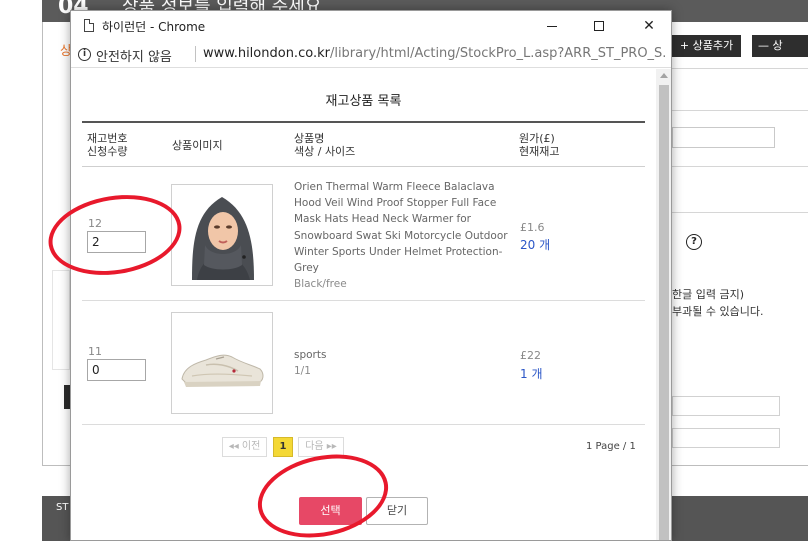 This screenshot has height=541, width=808. Describe the element at coordinates (244, 447) in the screenshot. I see `prev-page-button: ◂◂ 이전` at that location.